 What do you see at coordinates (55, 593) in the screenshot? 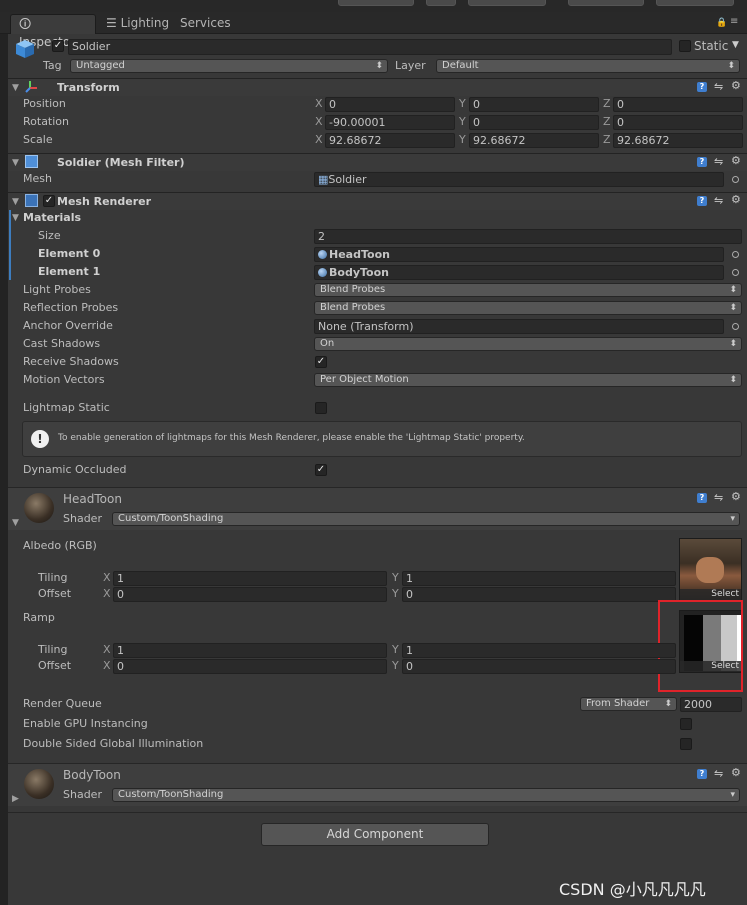
I see `albedo-offset-label: Offset` at bounding box center [55, 593].